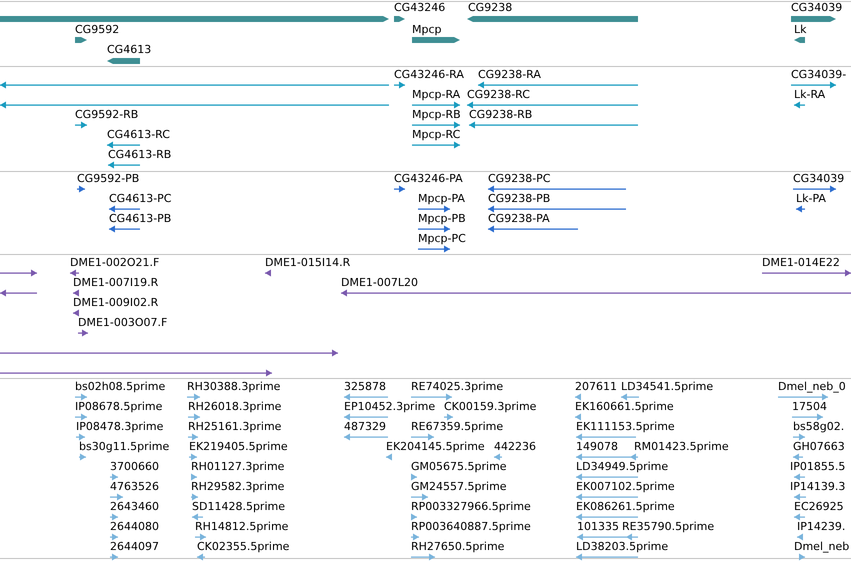  I want to click on feature-label: RE35790.5prime, so click(668, 527).